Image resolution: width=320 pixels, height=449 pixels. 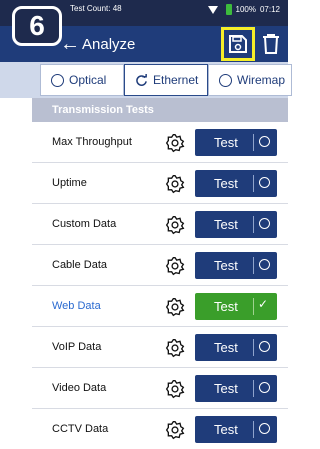 What do you see at coordinates (76, 306) in the screenshot?
I see `test-name: Web Data` at bounding box center [76, 306].